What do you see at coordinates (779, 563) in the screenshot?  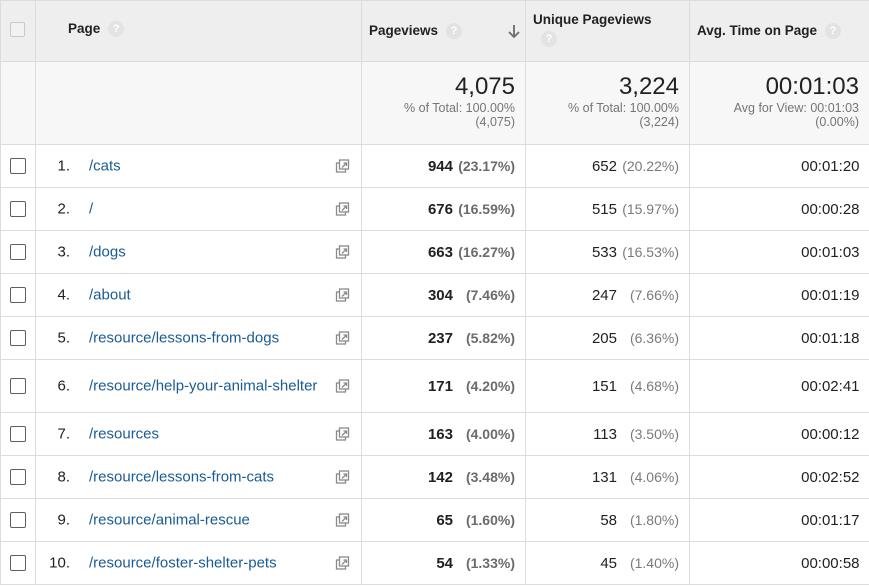 I see `avg-time-cell: 00:00:58` at bounding box center [779, 563].